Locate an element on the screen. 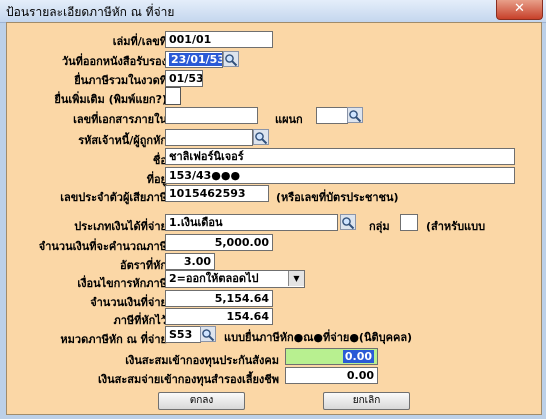 This screenshot has width=546, height=419. title-bar: ป้อนรายละเอียดภาษีหัก ณ ที่จ่าย is located at coordinates (273, 11).